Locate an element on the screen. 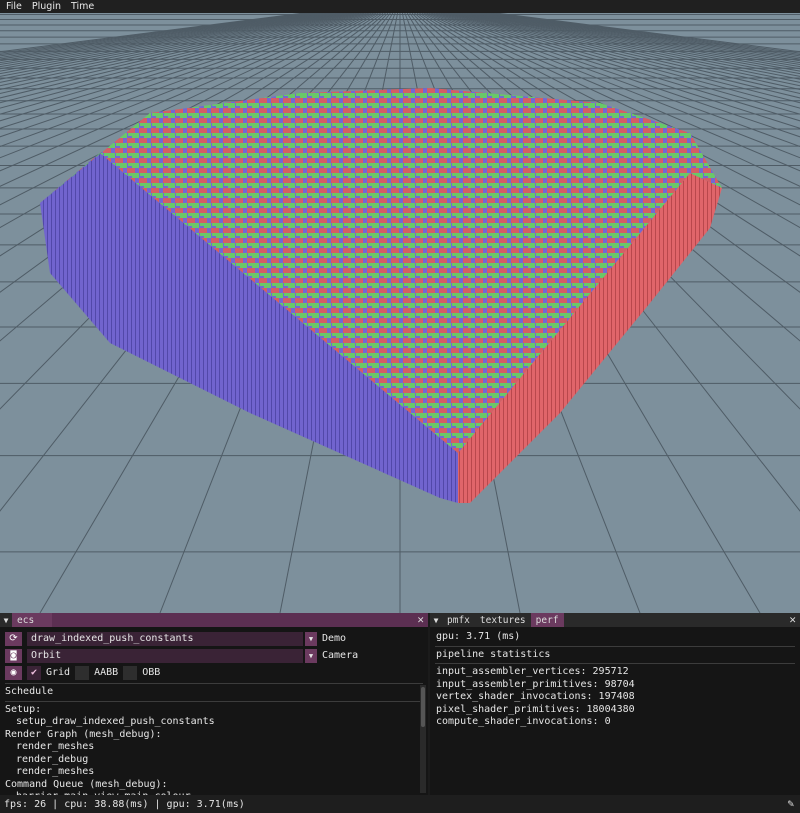  ecs-tab-bar: ▼ ecs ✕ is located at coordinates (214, 620).